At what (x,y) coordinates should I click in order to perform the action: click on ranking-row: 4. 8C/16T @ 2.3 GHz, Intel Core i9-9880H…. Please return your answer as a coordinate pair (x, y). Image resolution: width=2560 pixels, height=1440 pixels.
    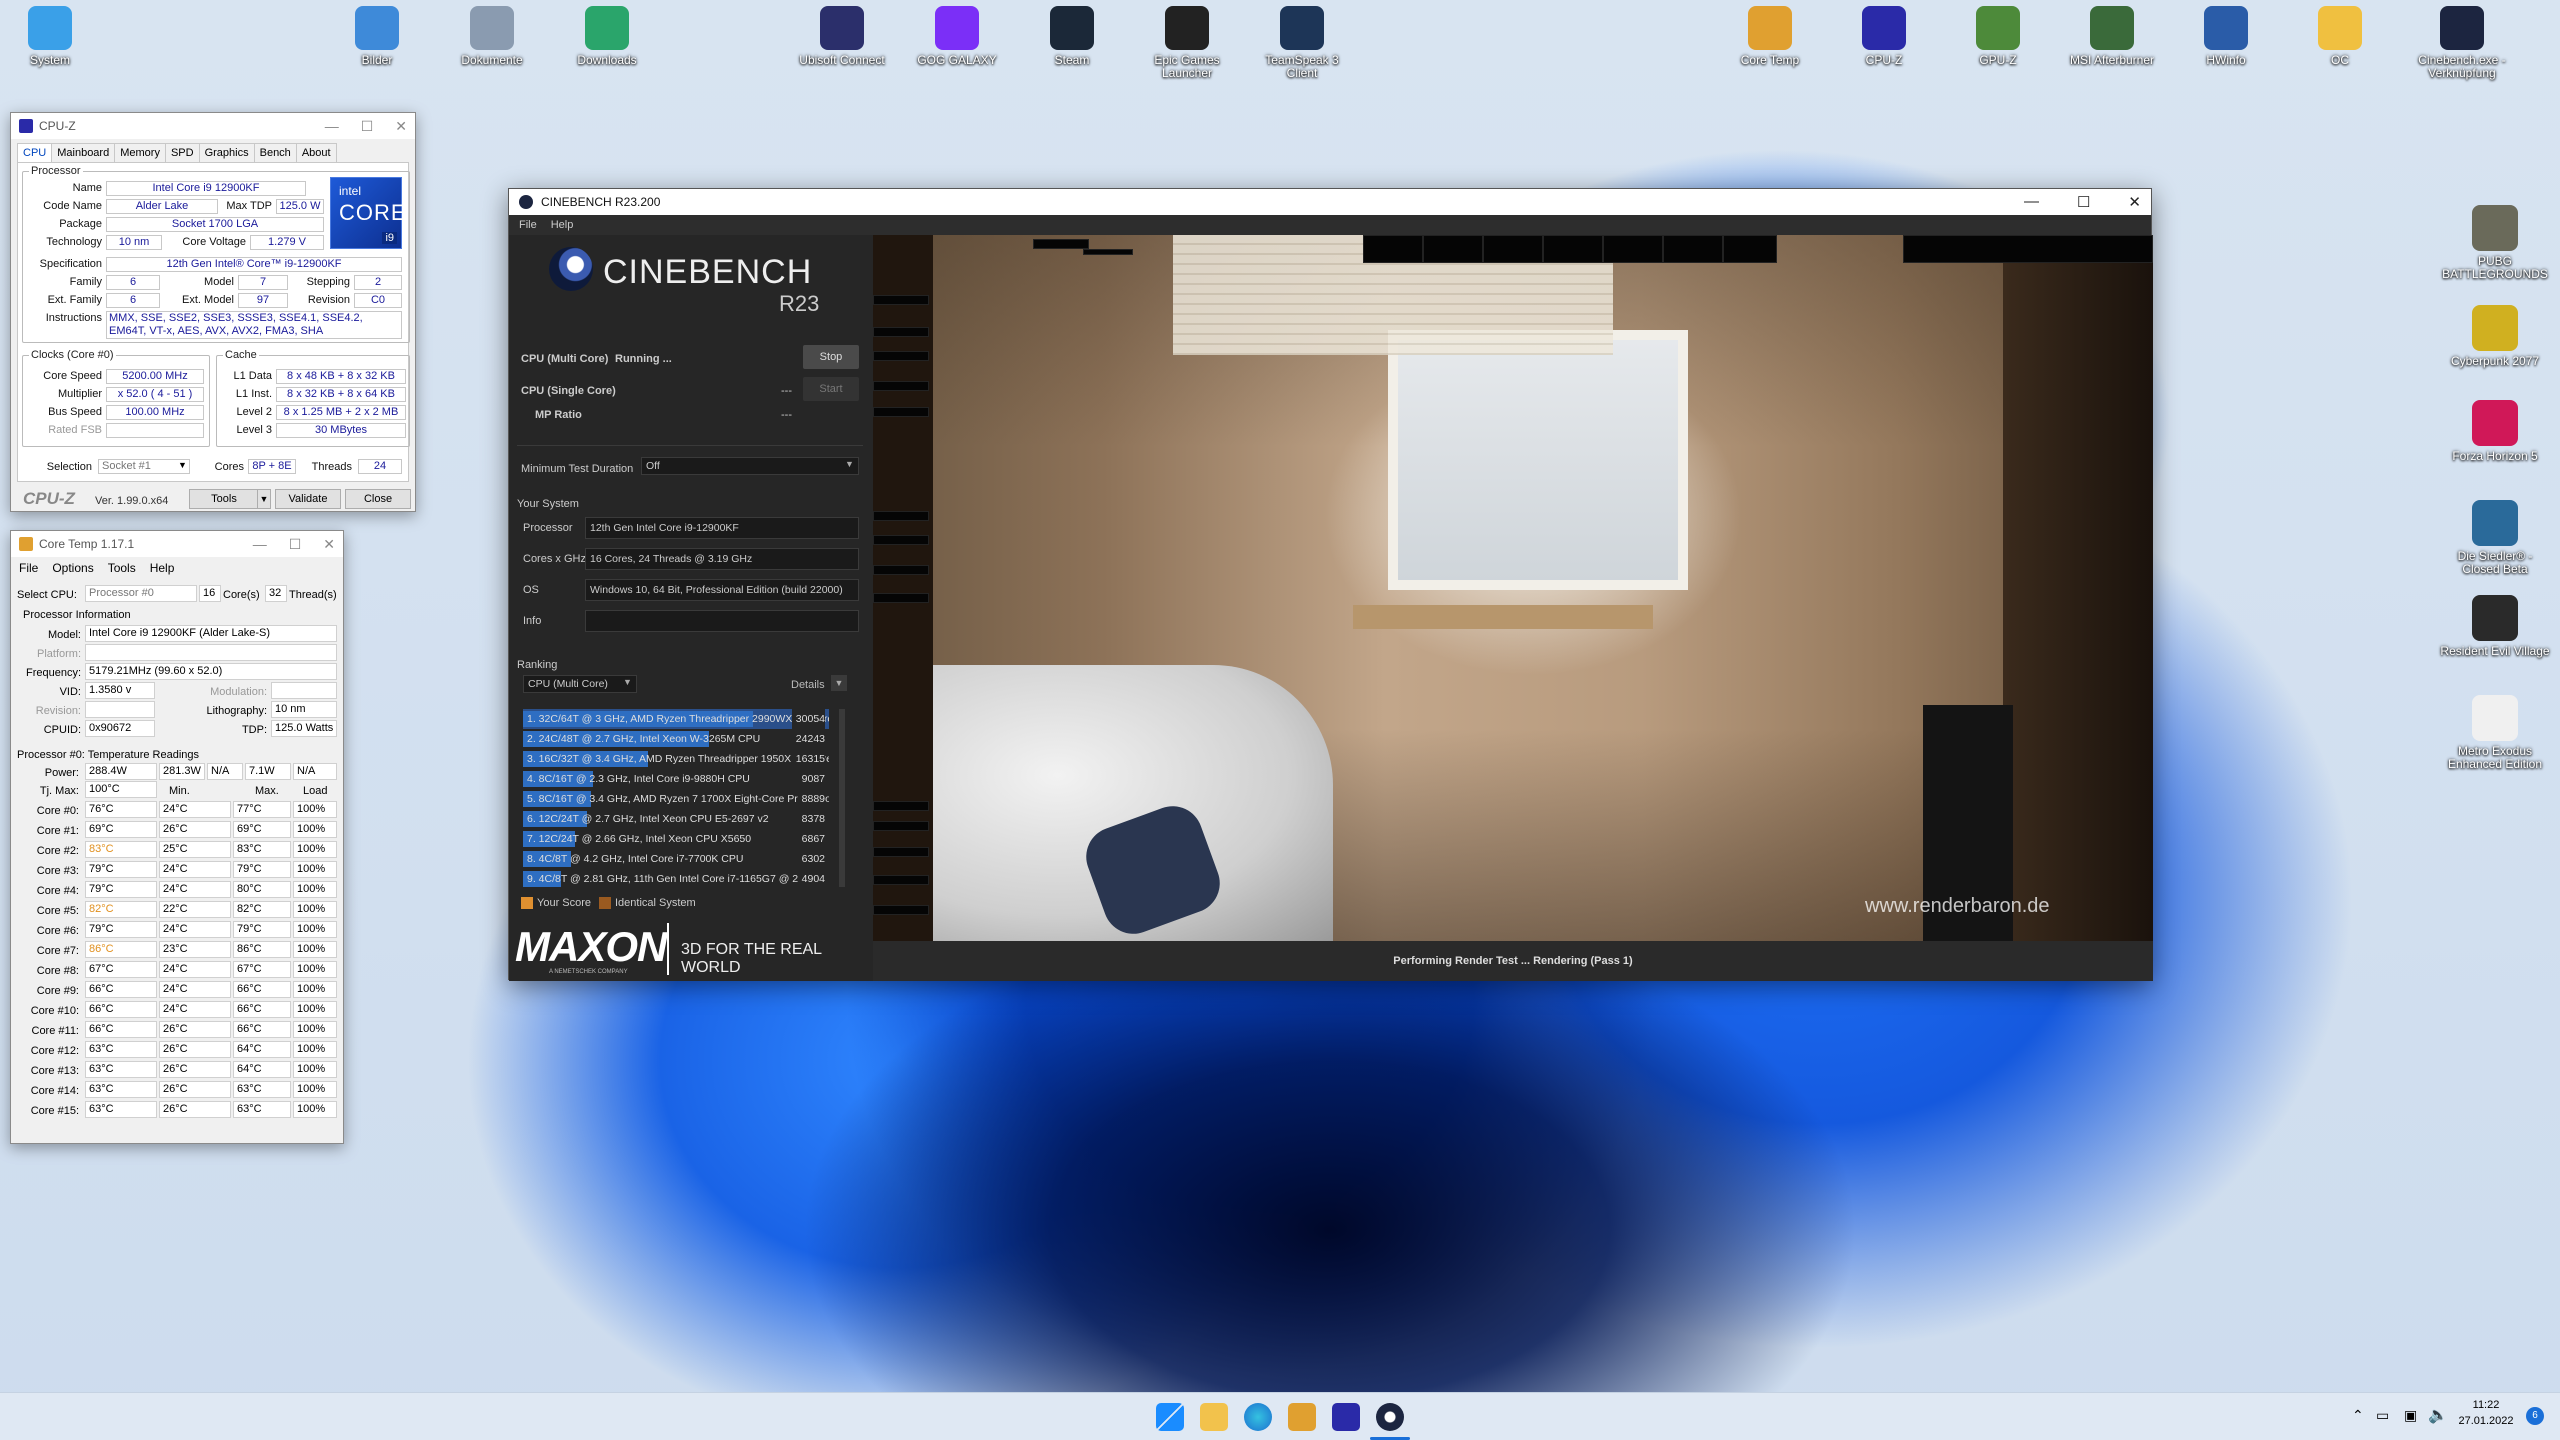
    Looking at the image, I should click on (676, 779).